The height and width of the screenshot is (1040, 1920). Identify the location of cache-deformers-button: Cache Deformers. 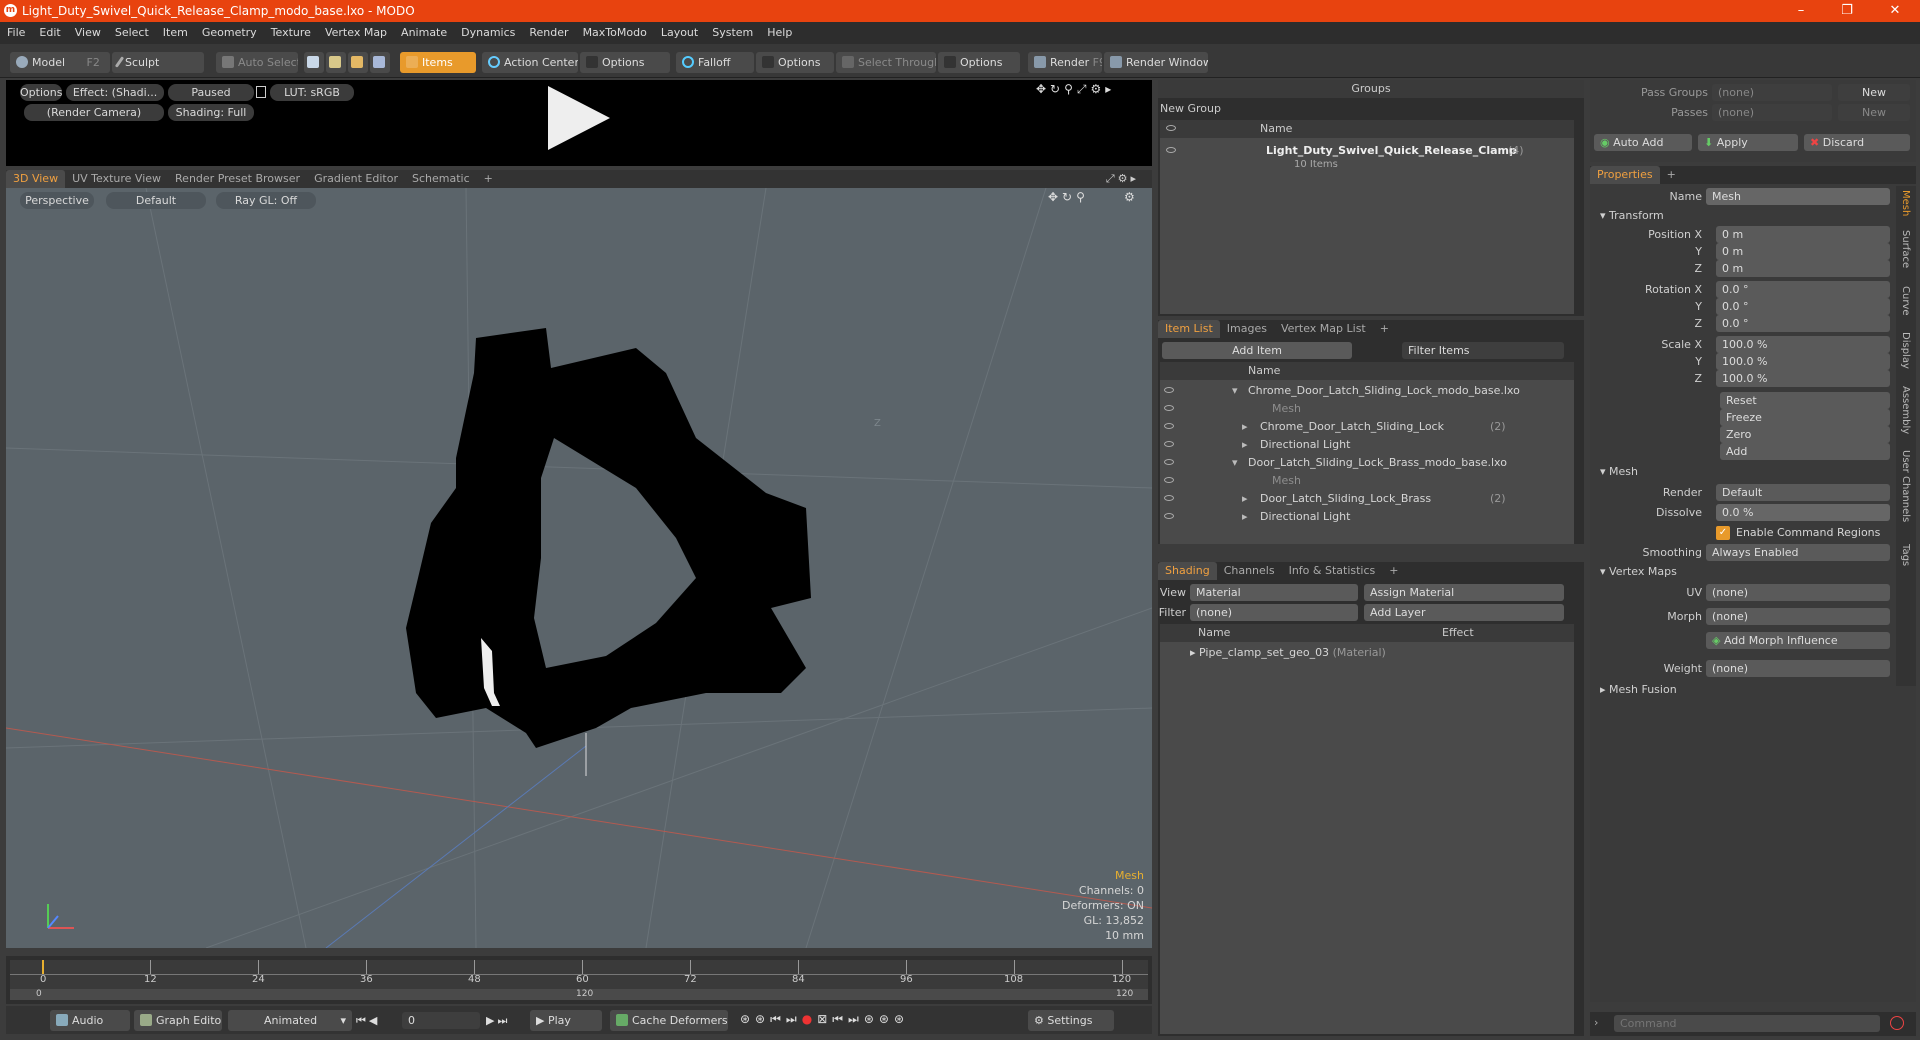
(669, 1020).